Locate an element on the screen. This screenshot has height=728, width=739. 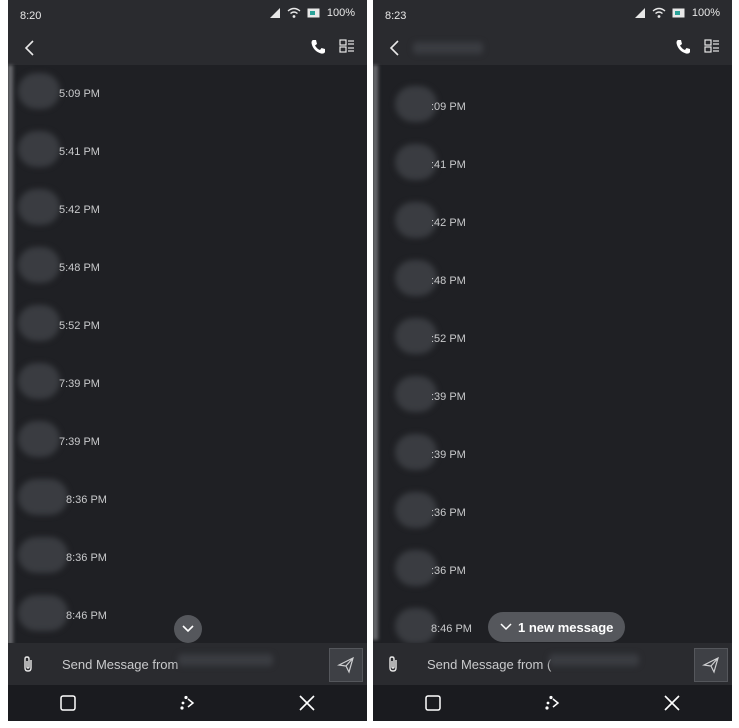
message-timestamp: 5:09 PM is located at coordinates (79, 94).